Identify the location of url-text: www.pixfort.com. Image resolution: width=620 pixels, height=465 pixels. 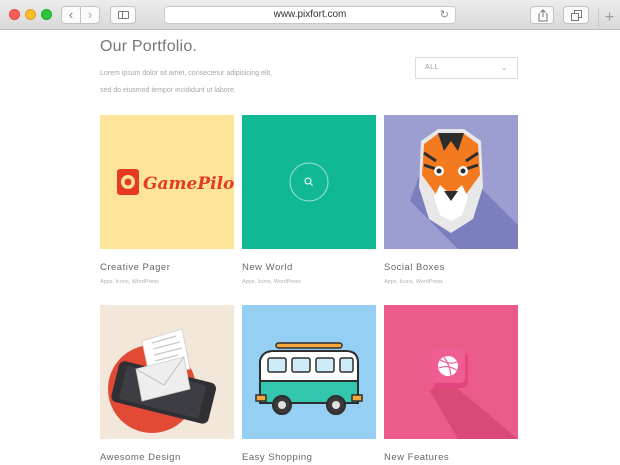
(310, 14).